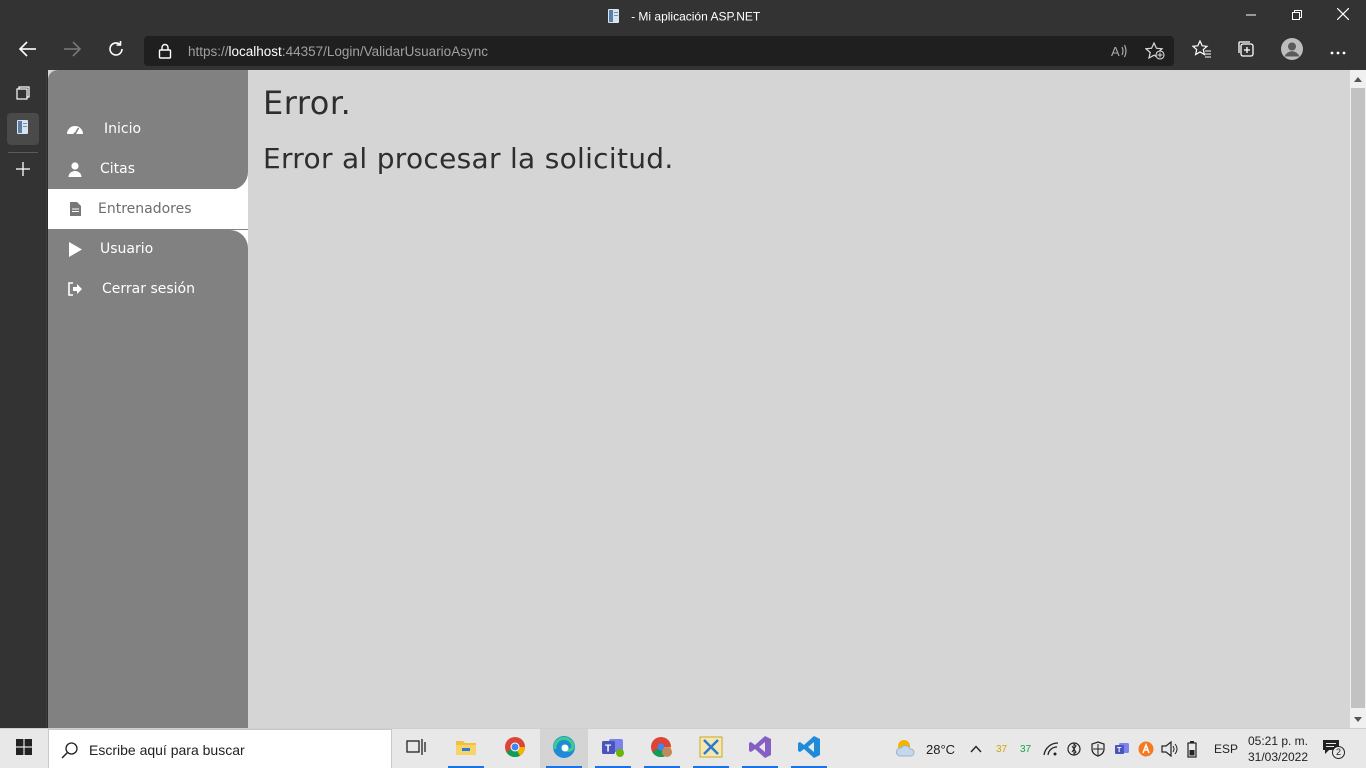 The height and width of the screenshot is (768, 1366). I want to click on action-center-button: 2, so click(1333, 748).